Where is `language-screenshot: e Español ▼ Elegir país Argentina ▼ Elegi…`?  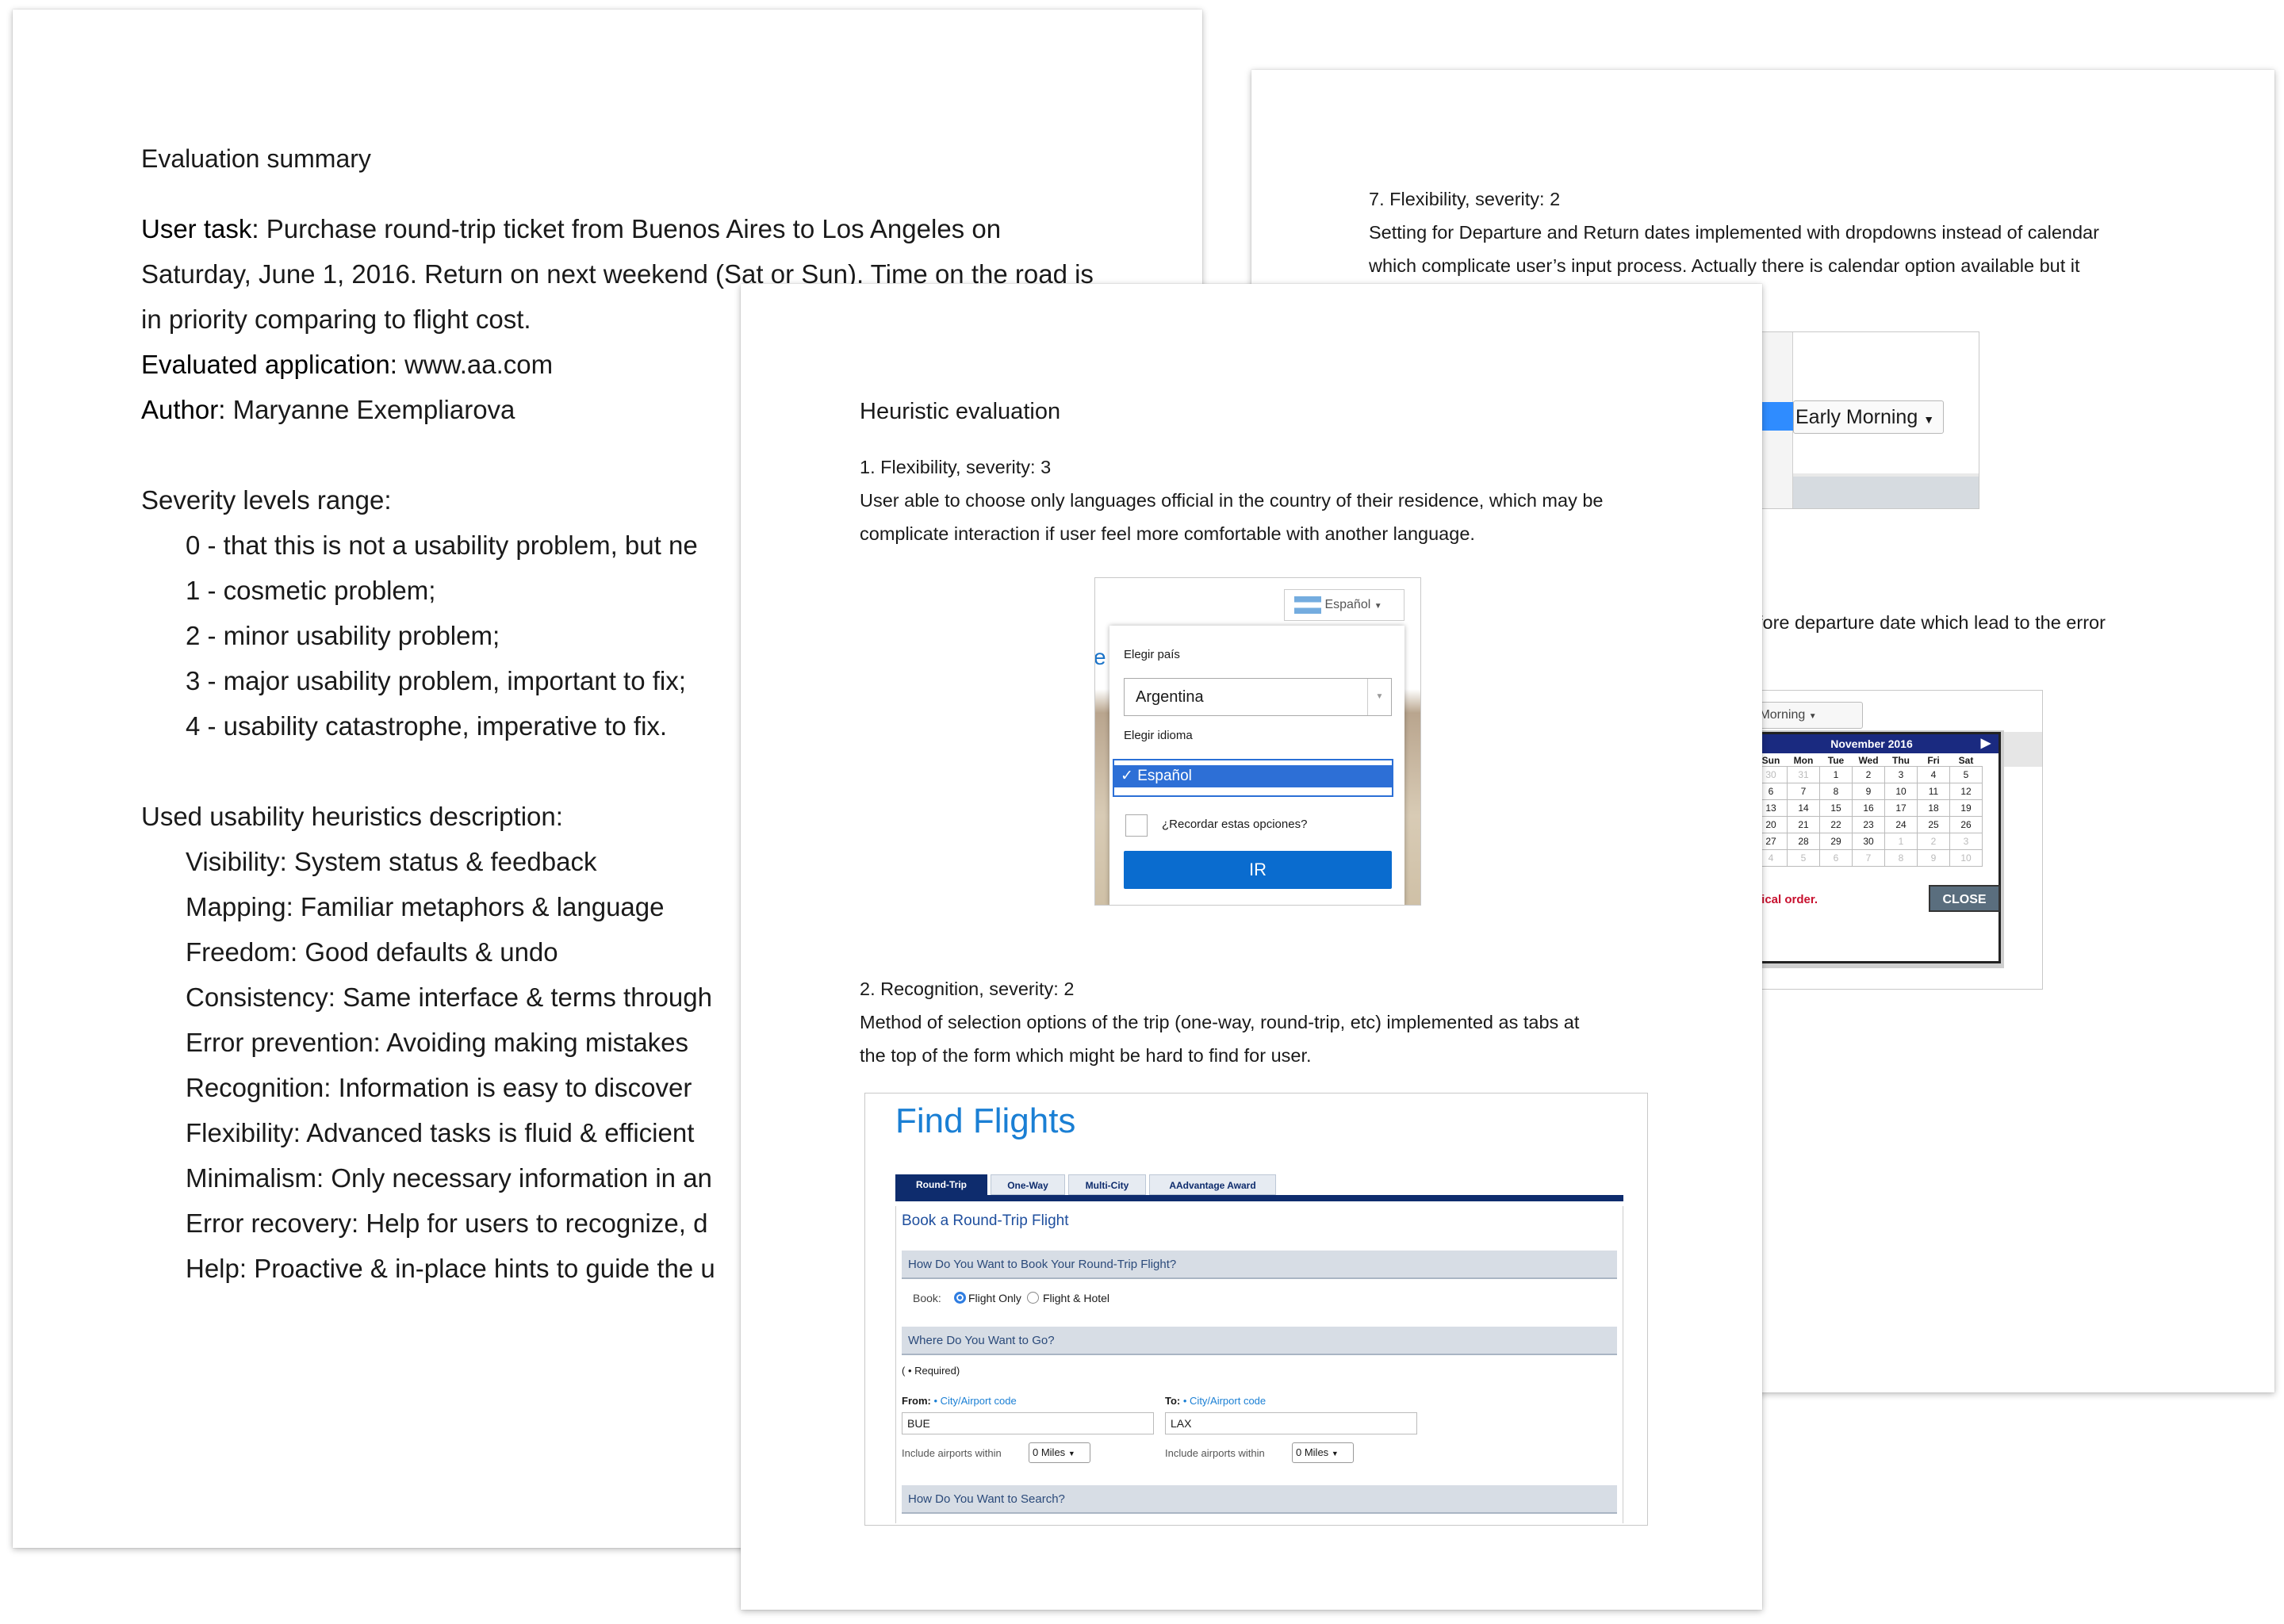 language-screenshot: e Español ▼ Elegir país Argentina ▼ Elegi… is located at coordinates (1257, 741).